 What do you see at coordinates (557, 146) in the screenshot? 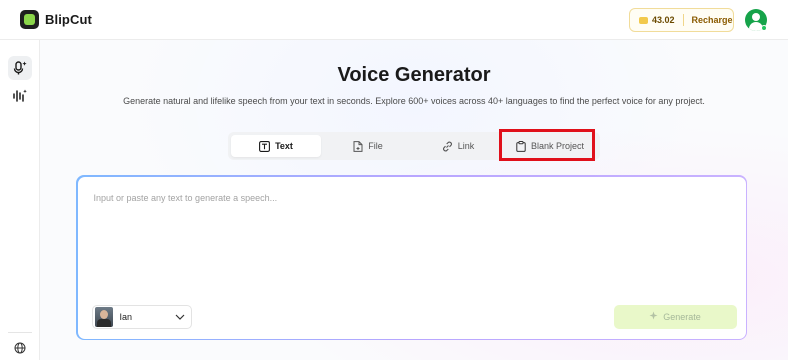
I see `tab-label: Blank Project` at bounding box center [557, 146].